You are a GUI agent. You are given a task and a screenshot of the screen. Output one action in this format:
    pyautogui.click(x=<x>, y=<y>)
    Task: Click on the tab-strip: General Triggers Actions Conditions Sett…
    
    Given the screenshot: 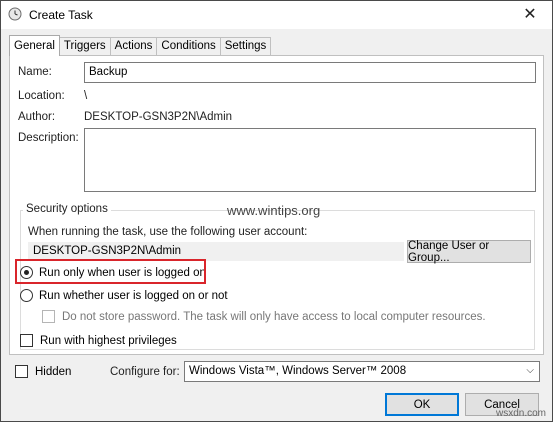 What is the action you would take?
    pyautogui.click(x=140, y=45)
    